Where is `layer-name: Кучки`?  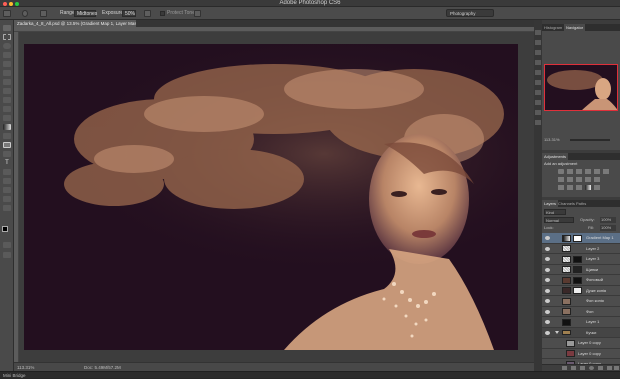 layer-name: Кучки is located at coordinates (591, 333).